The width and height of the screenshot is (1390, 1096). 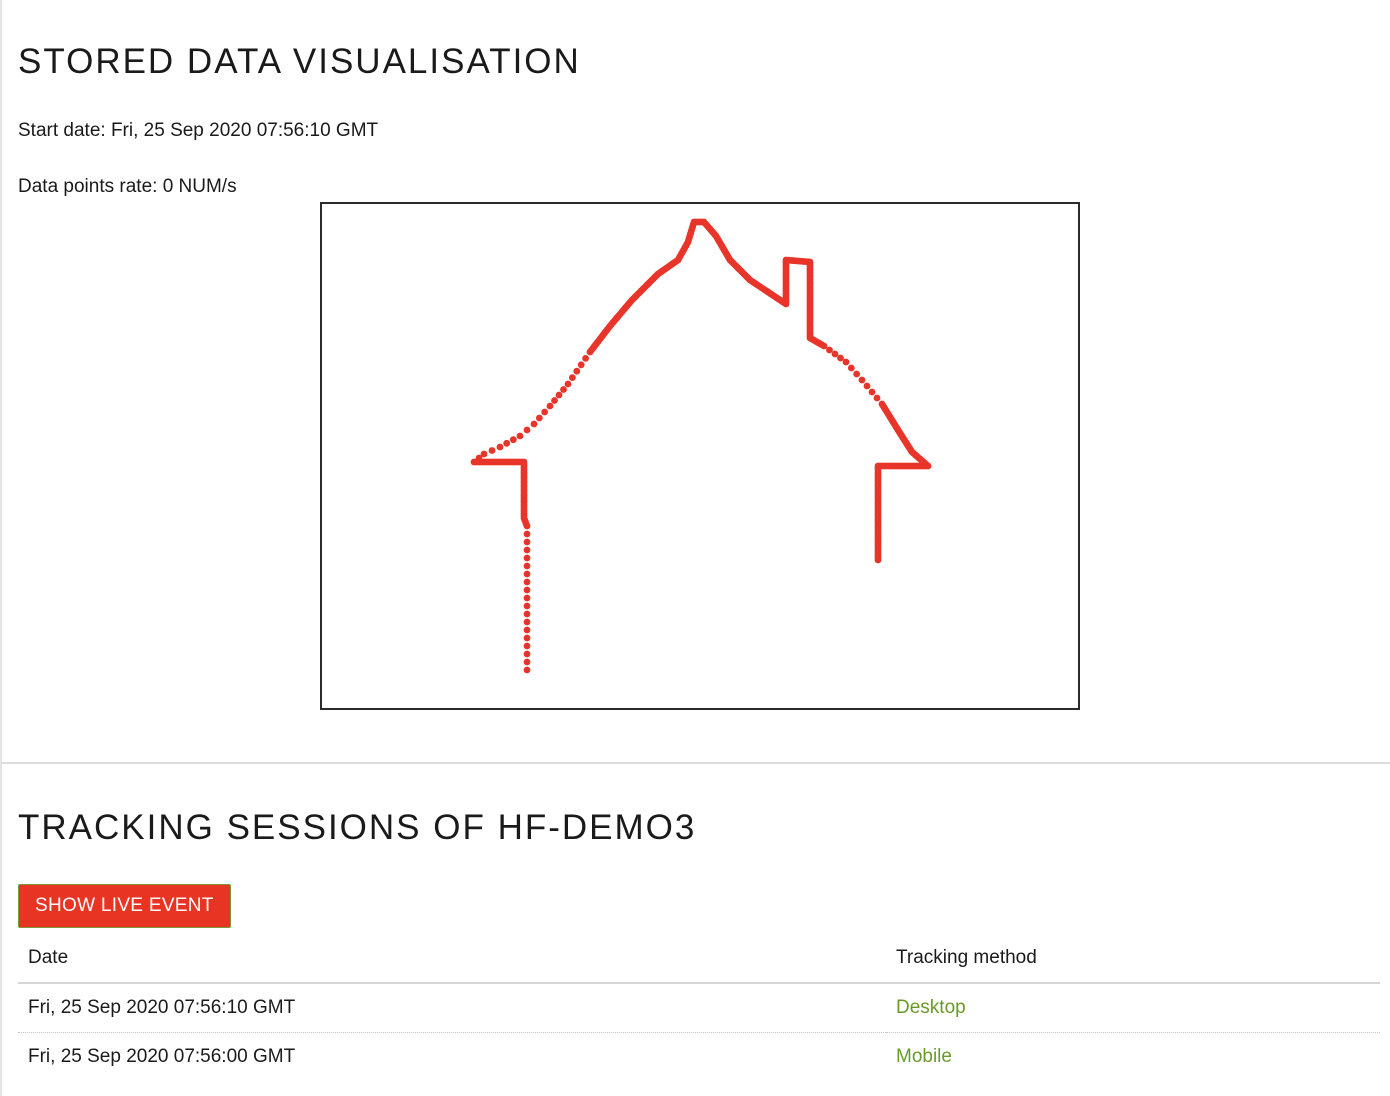 I want to click on stored-data-title: STORED DATA VISUALISATION, so click(x=299, y=61).